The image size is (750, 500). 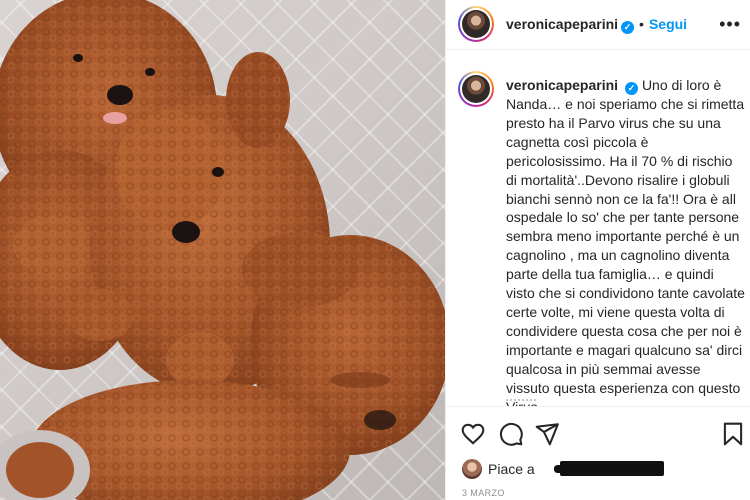 What do you see at coordinates (476, 89) in the screenshot?
I see `caption-author-avatar` at bounding box center [476, 89].